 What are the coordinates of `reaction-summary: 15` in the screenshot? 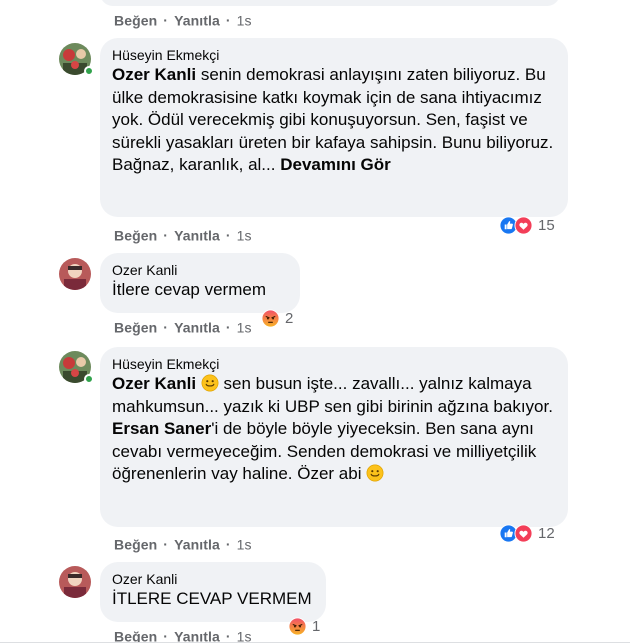 It's located at (528, 225).